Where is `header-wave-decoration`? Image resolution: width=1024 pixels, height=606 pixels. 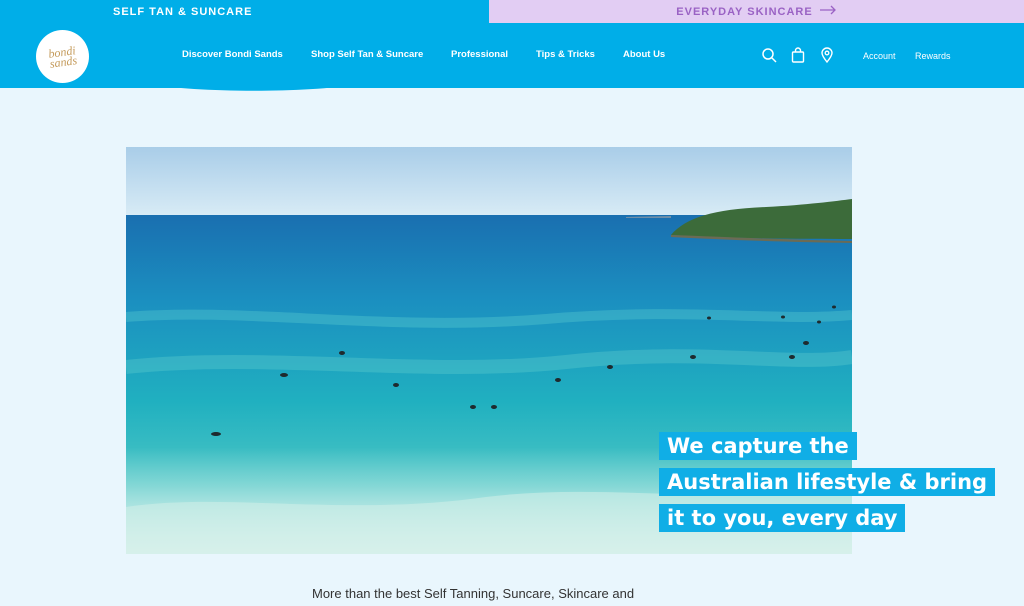 header-wave-decoration is located at coordinates (255, 87).